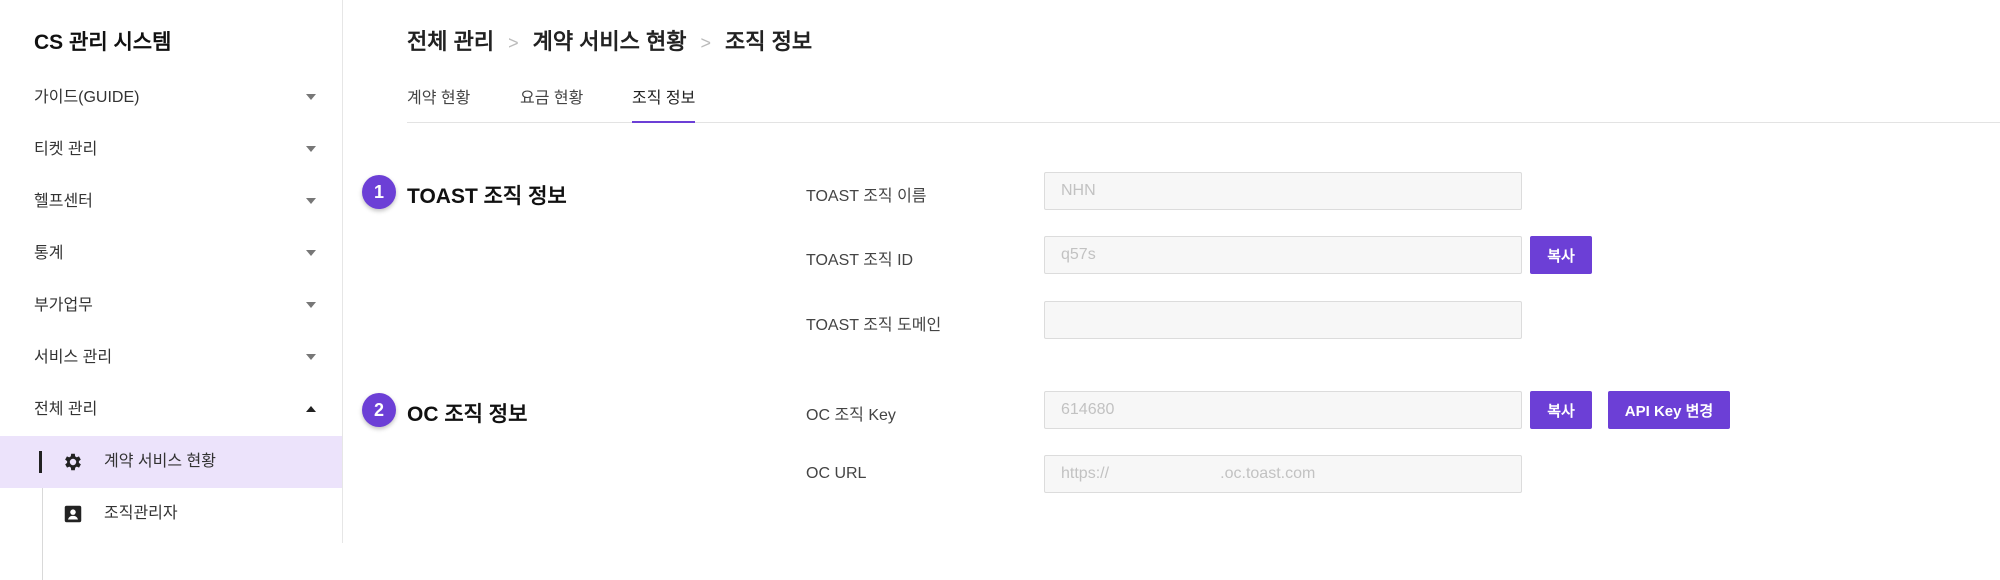 The width and height of the screenshot is (2000, 580). Describe the element at coordinates (379, 192) in the screenshot. I see `section-number-badge: 1` at that location.